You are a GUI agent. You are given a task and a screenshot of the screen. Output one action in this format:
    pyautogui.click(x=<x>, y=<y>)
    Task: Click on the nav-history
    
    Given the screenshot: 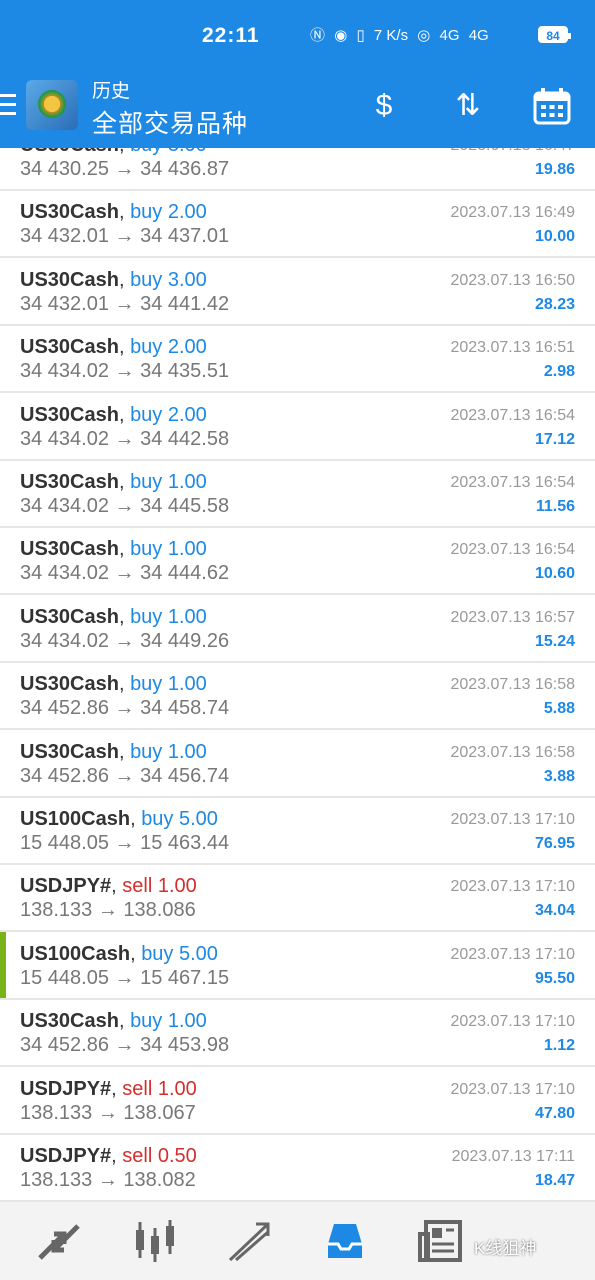 What is the action you would take?
    pyautogui.click(x=345, y=1241)
    